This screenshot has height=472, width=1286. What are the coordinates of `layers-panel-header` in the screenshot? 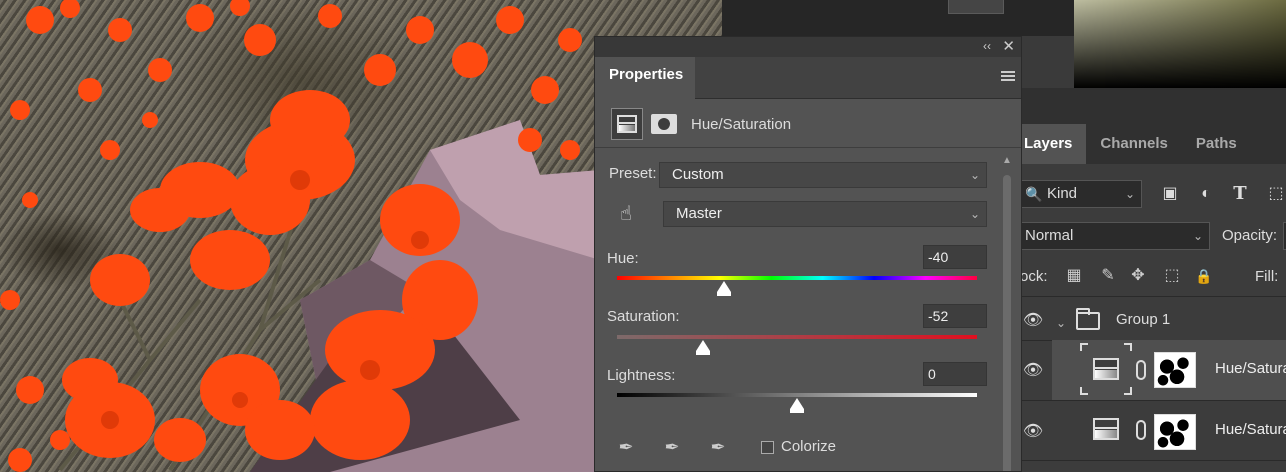 It's located at (1153, 106).